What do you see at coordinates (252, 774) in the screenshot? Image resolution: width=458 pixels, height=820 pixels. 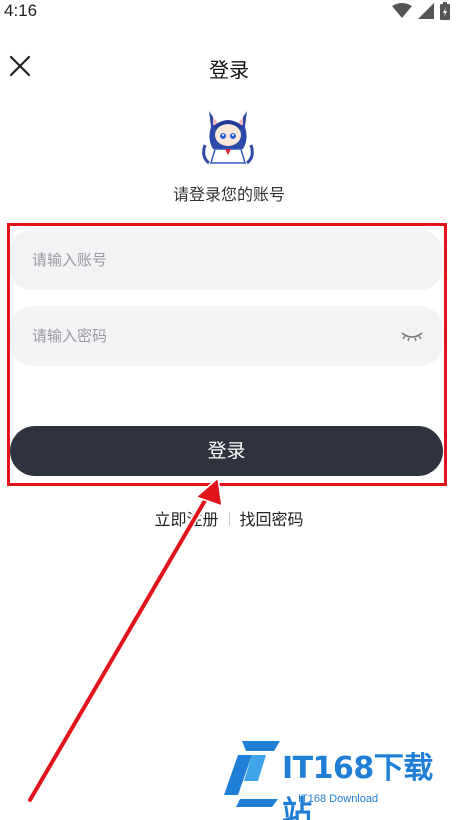 I see `watermark-logo-icon` at bounding box center [252, 774].